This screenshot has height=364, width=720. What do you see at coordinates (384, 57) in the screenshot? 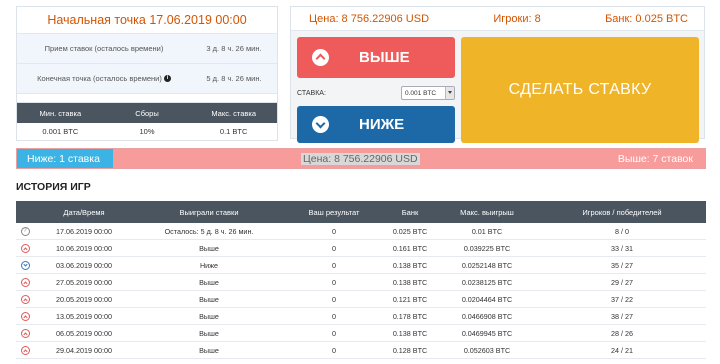
I see `higher-button-label: ВЫШЕ` at bounding box center [384, 57].